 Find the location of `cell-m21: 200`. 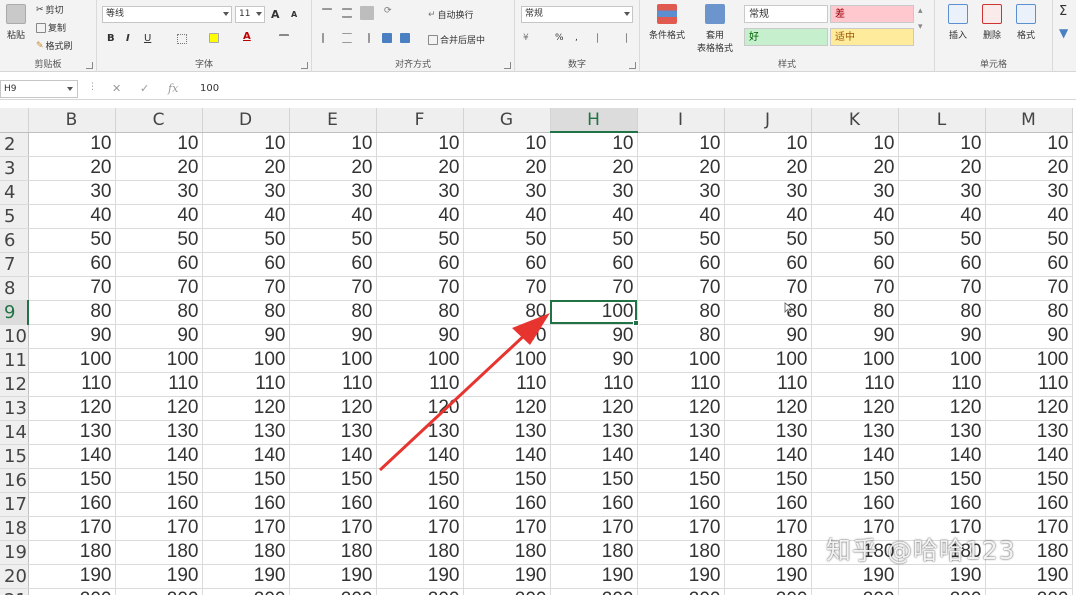

cell-m21: 200 is located at coordinates (1029, 591).